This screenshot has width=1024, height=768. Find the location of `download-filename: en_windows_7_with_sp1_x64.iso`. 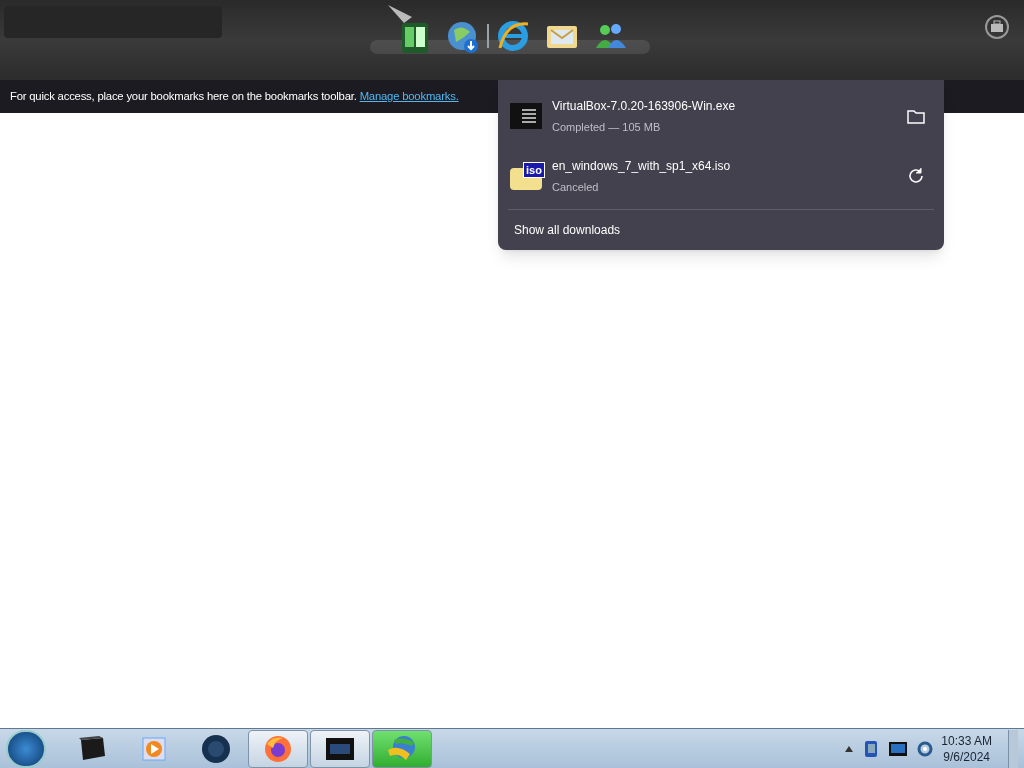

download-filename: en_windows_7_with_sp1_x64.iso is located at coordinates (642, 166).